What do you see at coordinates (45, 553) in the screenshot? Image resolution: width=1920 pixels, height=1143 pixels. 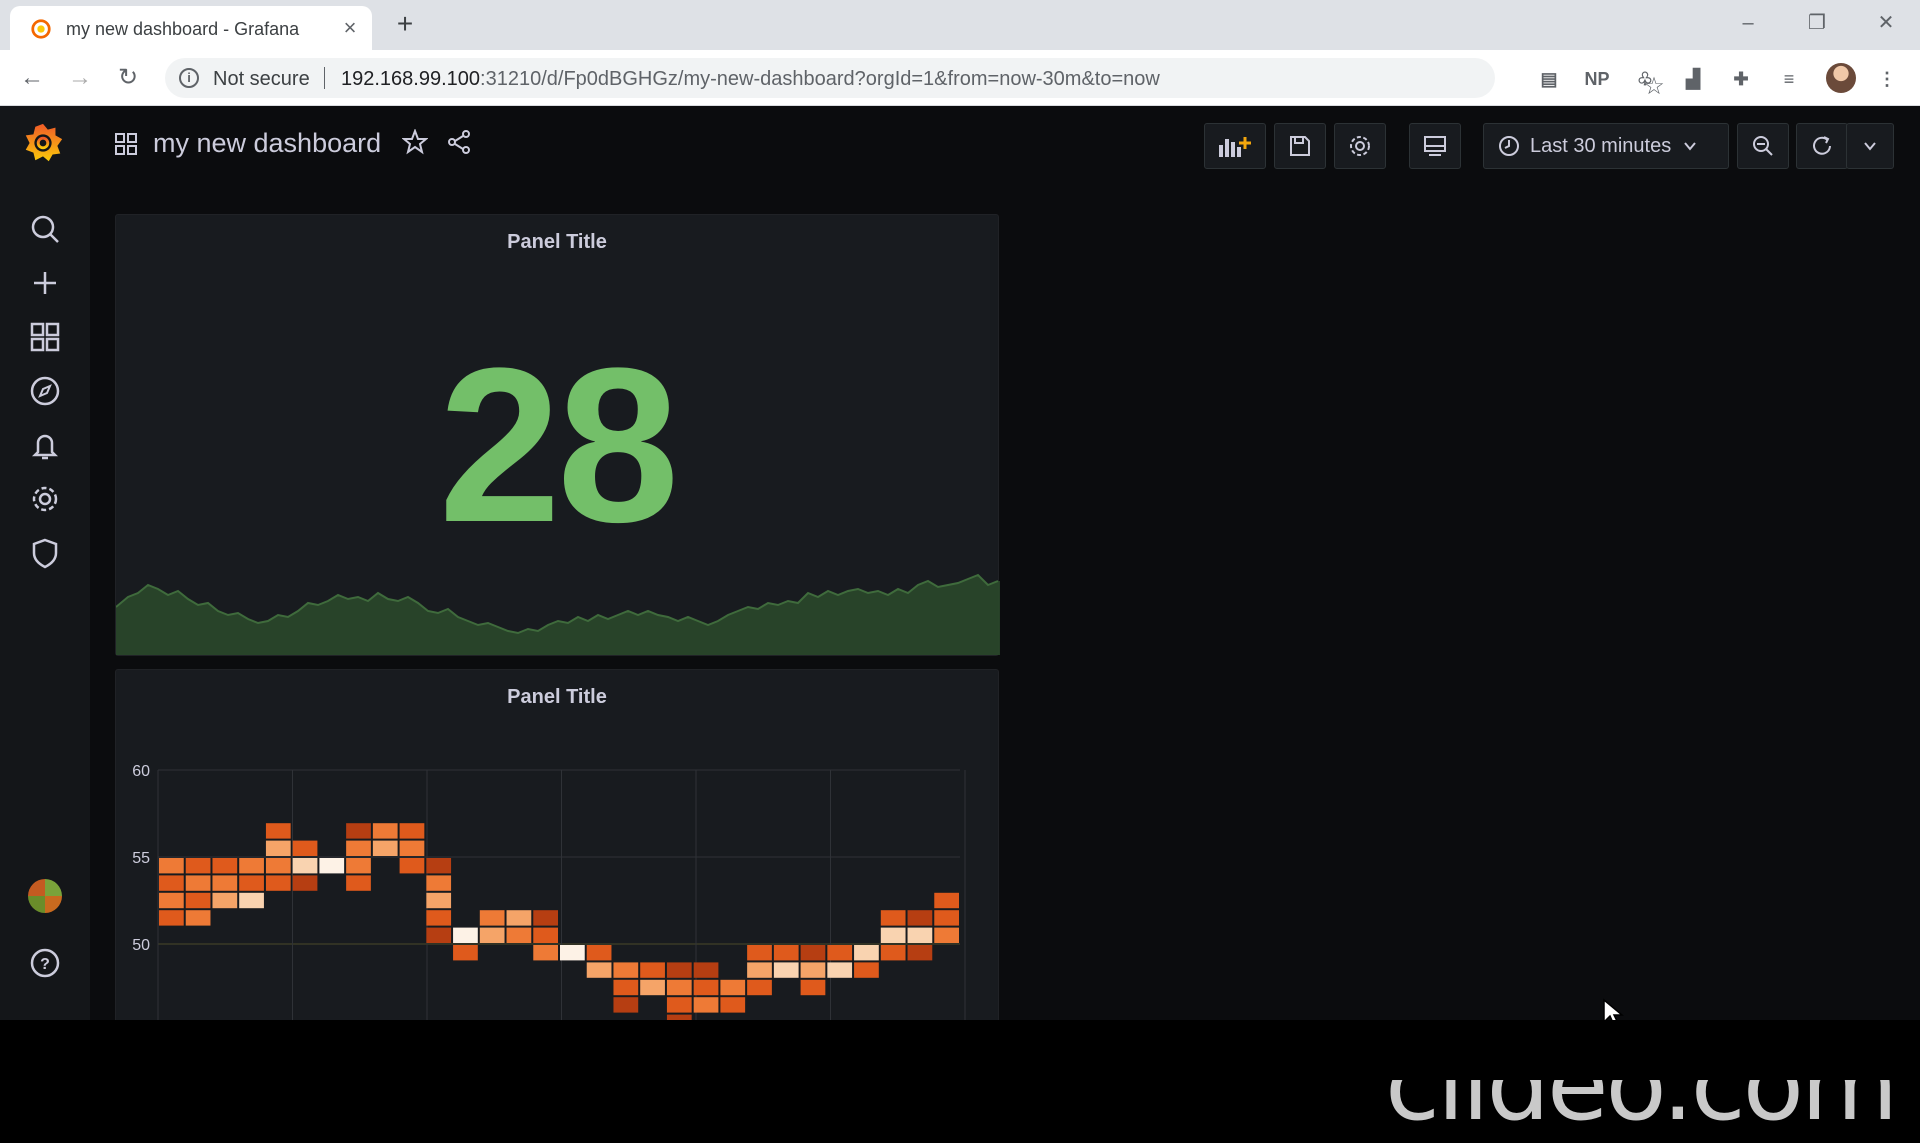 I see `server-admin-shield-icon` at bounding box center [45, 553].